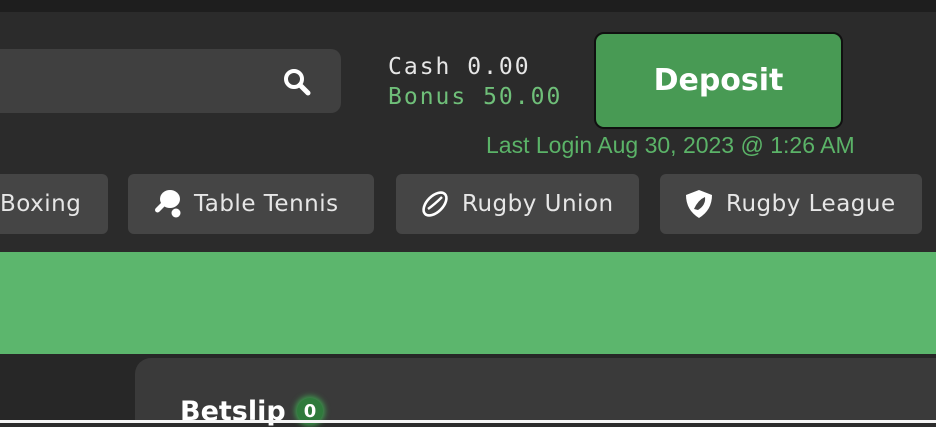 Image resolution: width=936 pixels, height=427 pixels. Describe the element at coordinates (475, 97) in the screenshot. I see `bonus-balance: Bonus 50.00` at that location.